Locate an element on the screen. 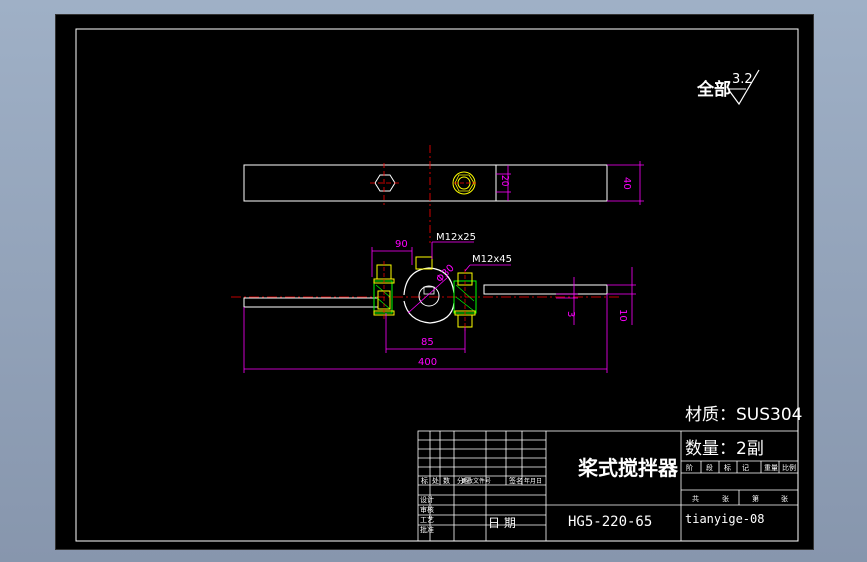  title-block-header-3: 数 is located at coordinates (446, 480).